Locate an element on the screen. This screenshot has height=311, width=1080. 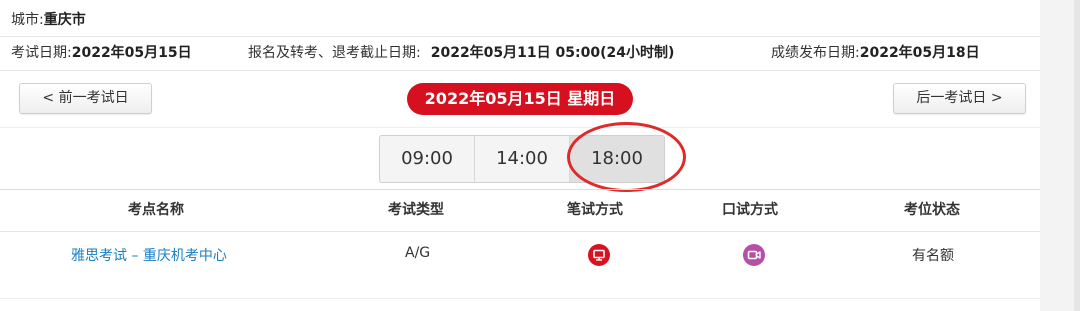
current-date-badge: 2022年05月15日 星期日 is located at coordinates (520, 99).